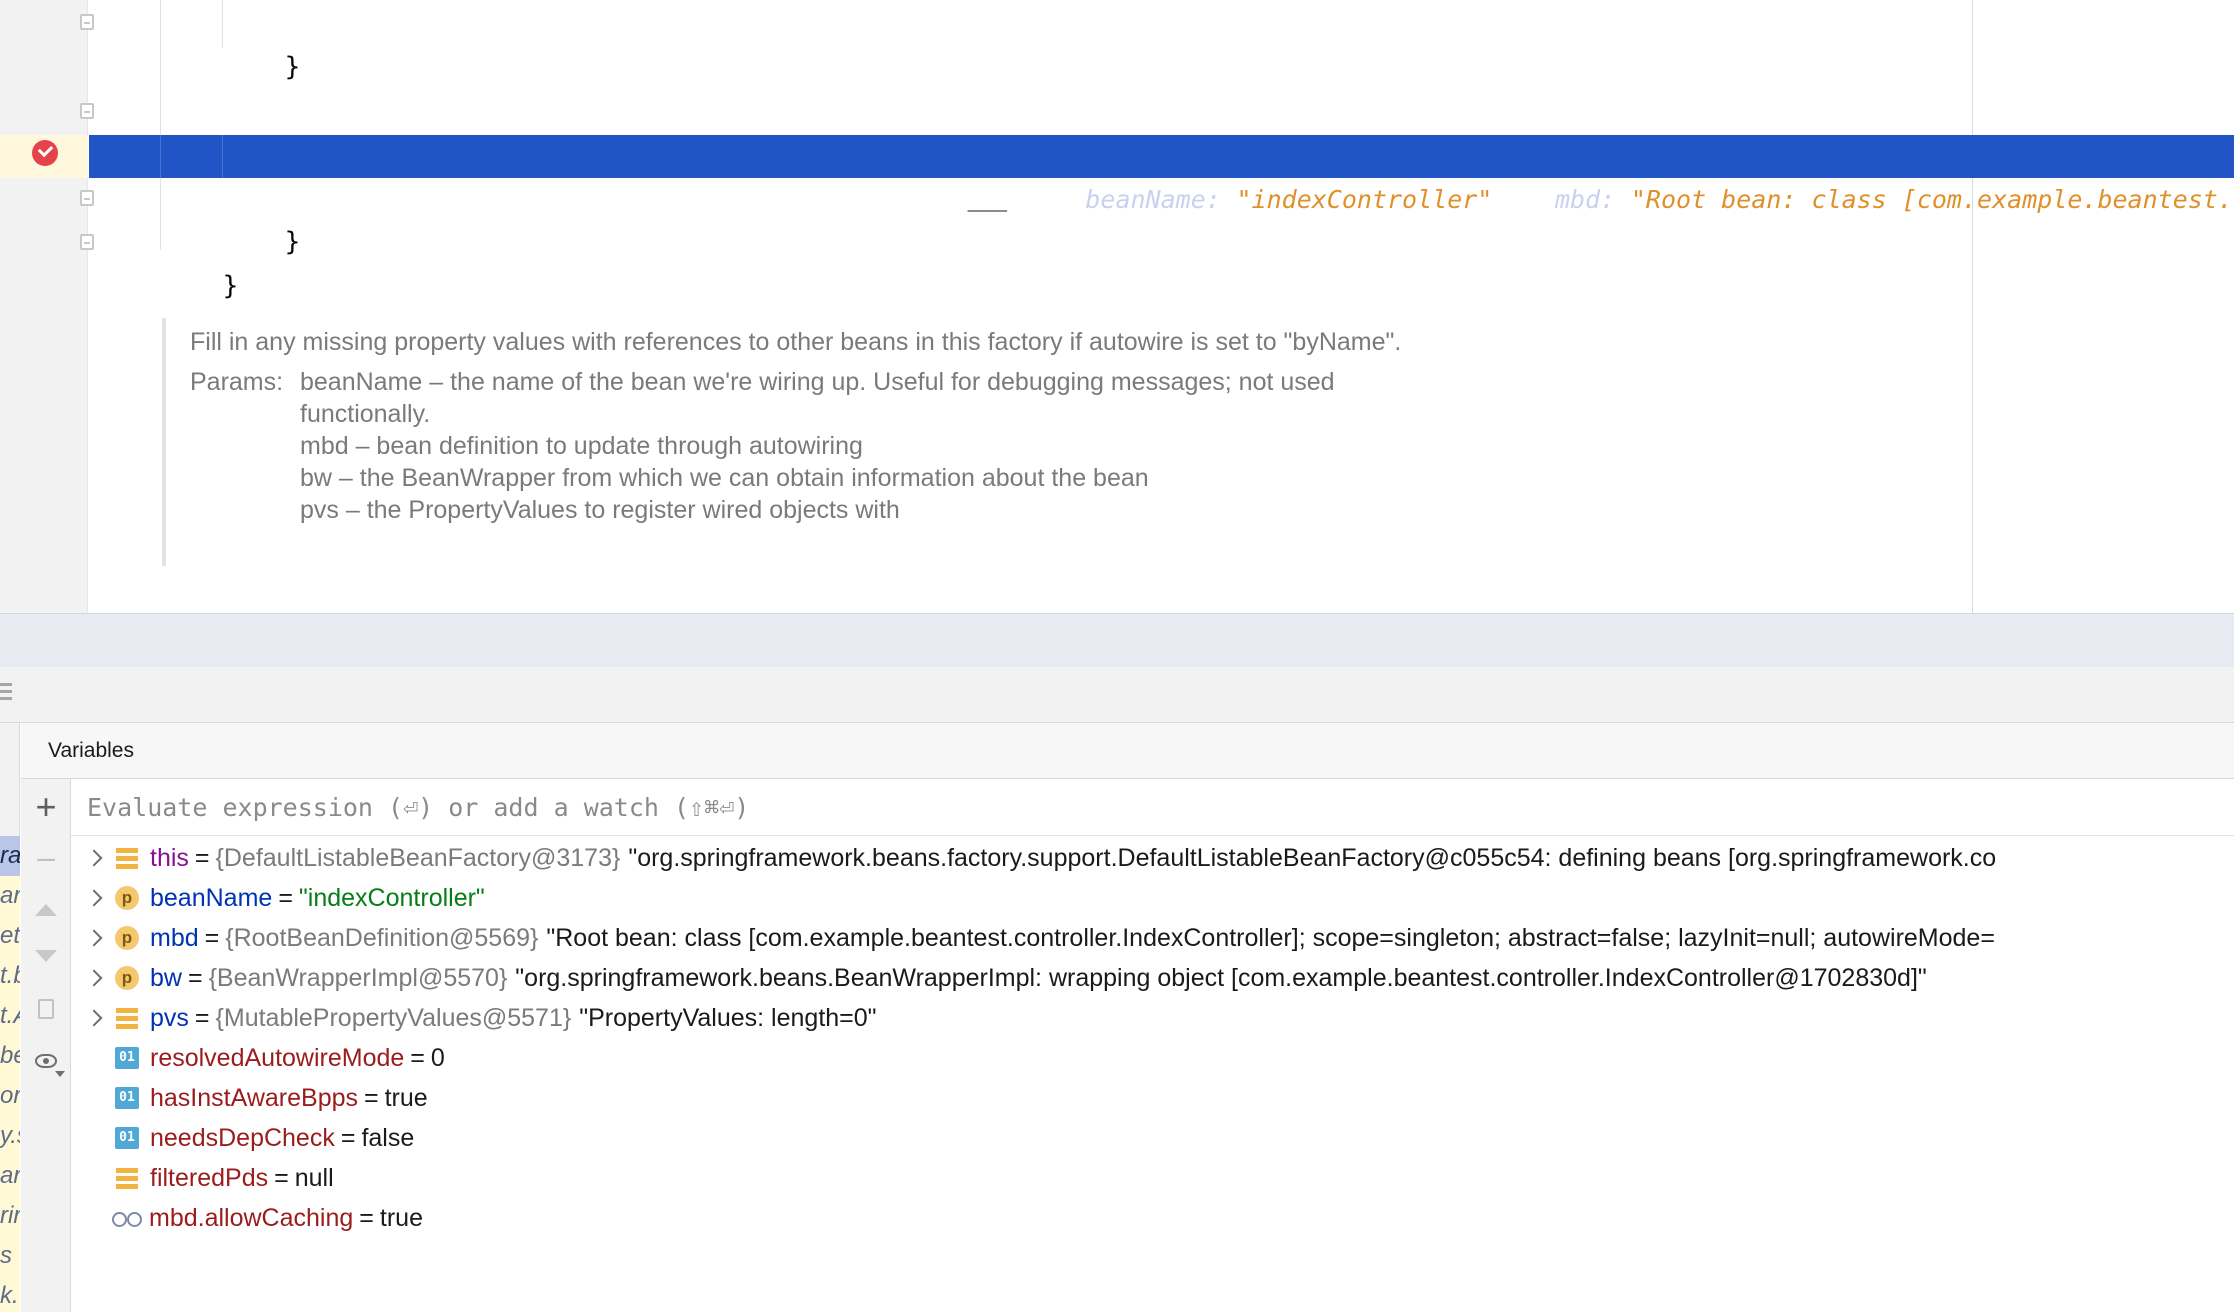  Describe the element at coordinates (169, 1017) in the screenshot. I see `variable-name: pvs` at that location.